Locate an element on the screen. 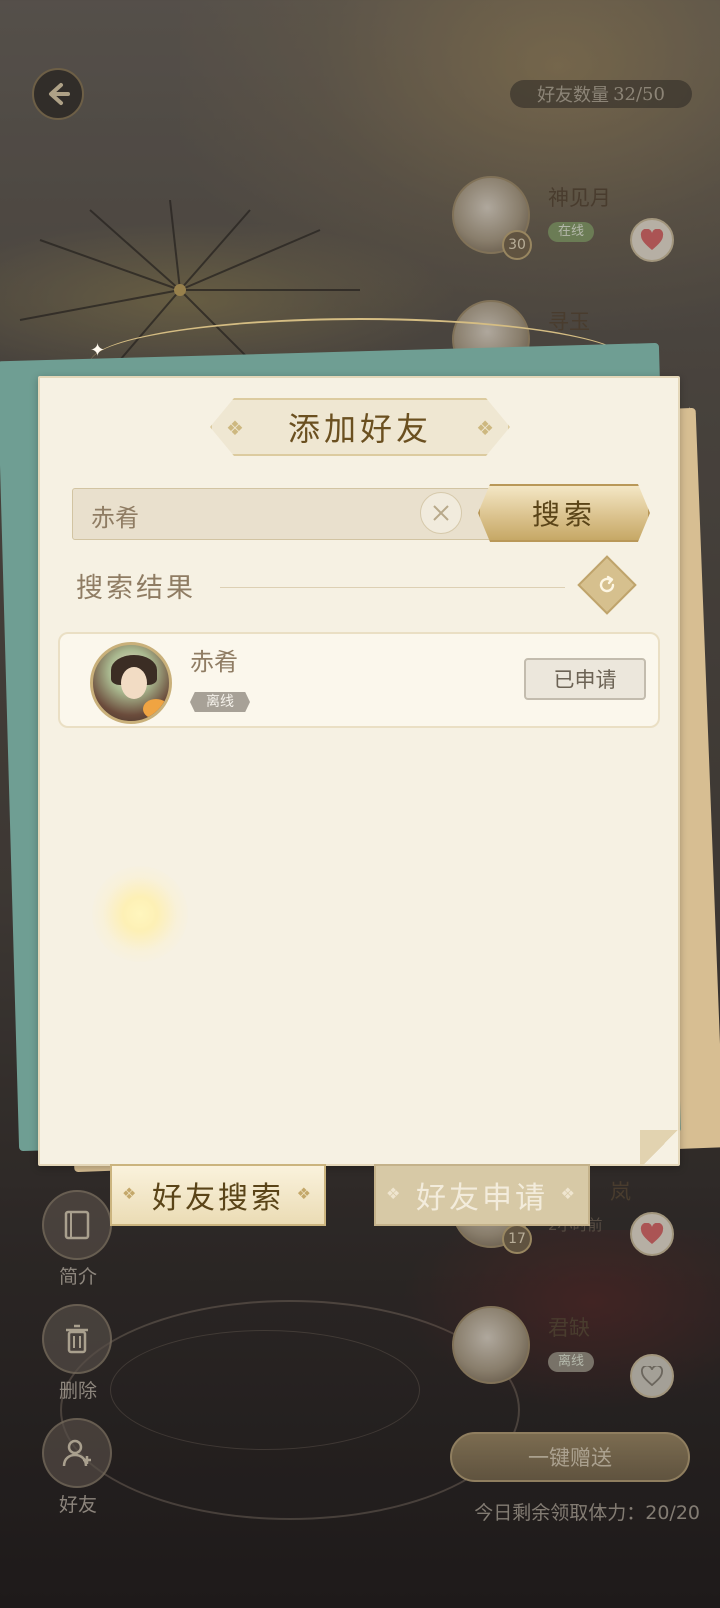 This screenshot has height=1608, width=720. tab-friend-requests-label: 好友申请 is located at coordinates (482, 1198).